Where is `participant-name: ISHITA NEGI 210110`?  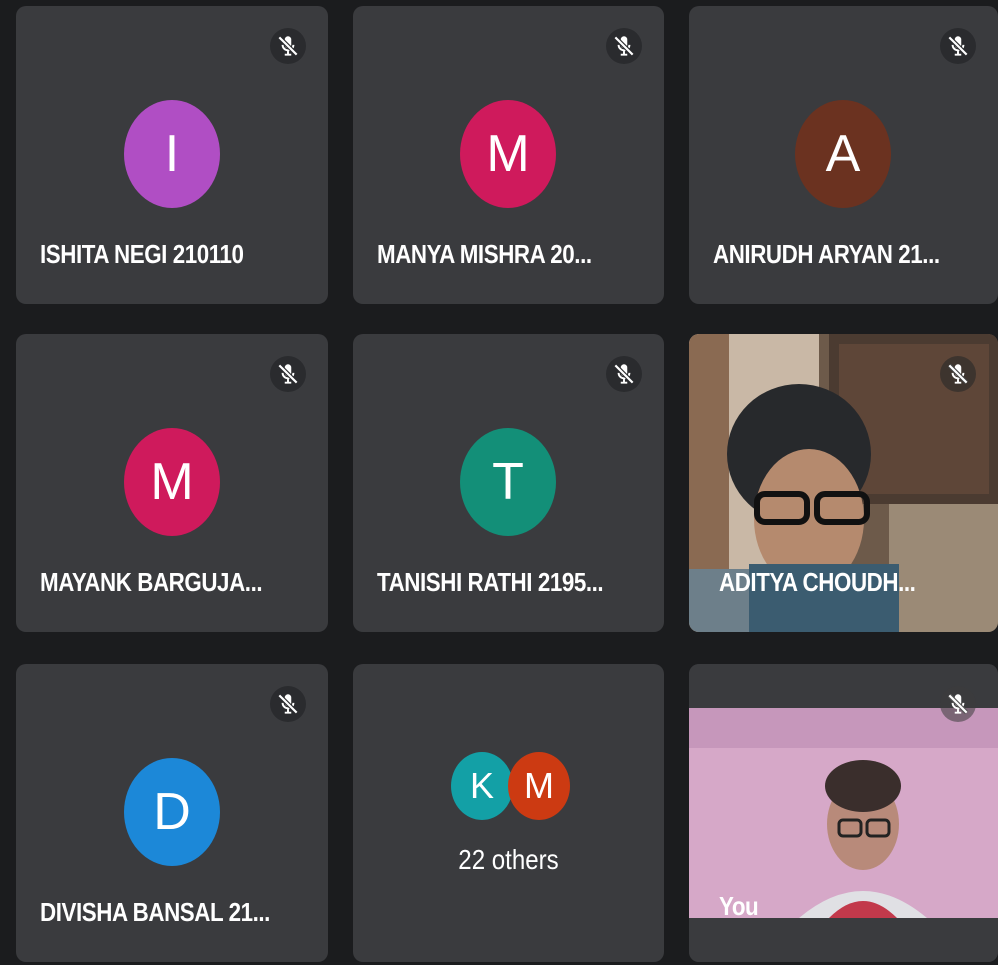 participant-name: ISHITA NEGI 210110 is located at coordinates (142, 254).